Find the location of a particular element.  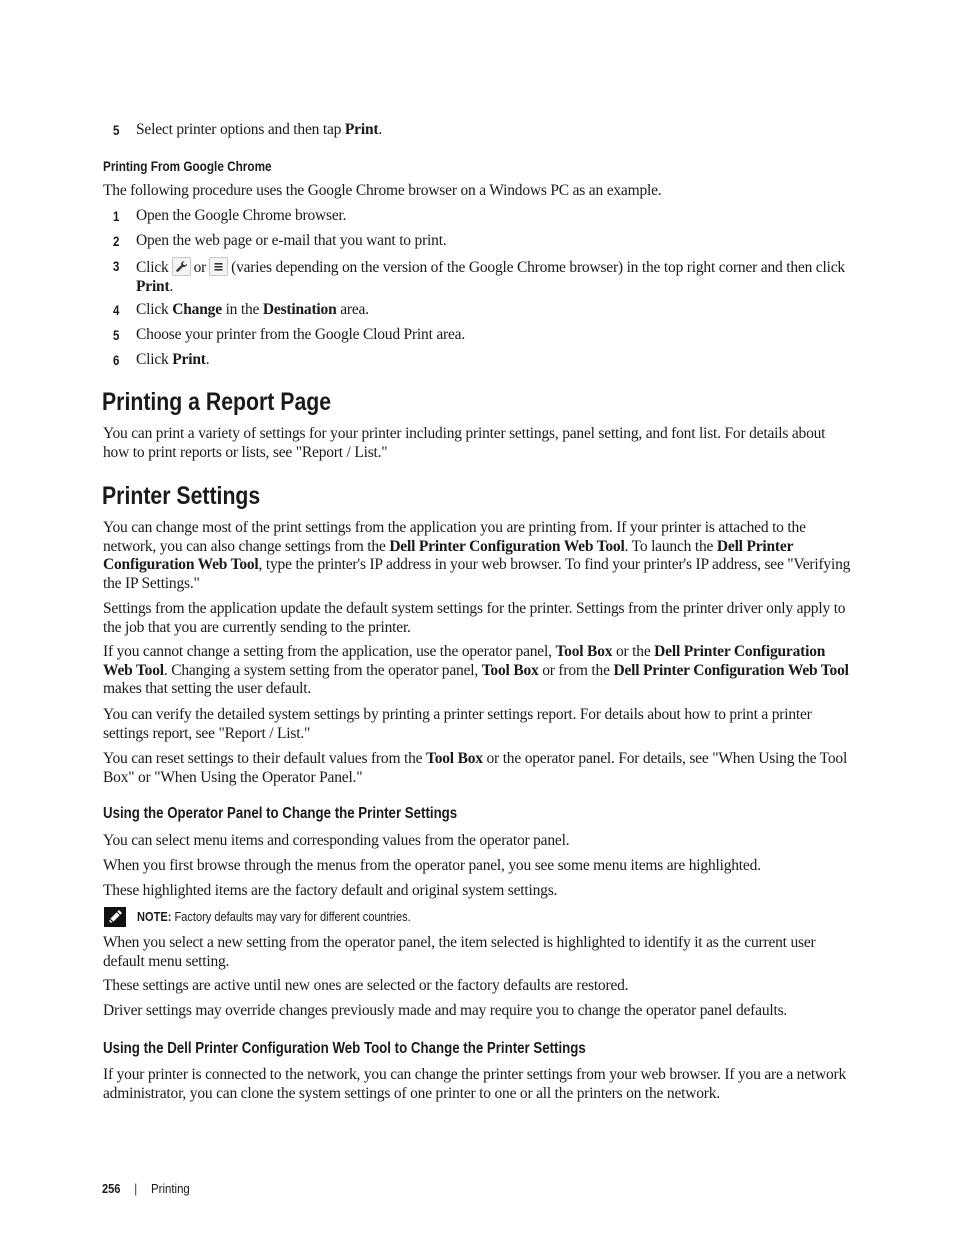

step-number: 3 is located at coordinates (116, 266).